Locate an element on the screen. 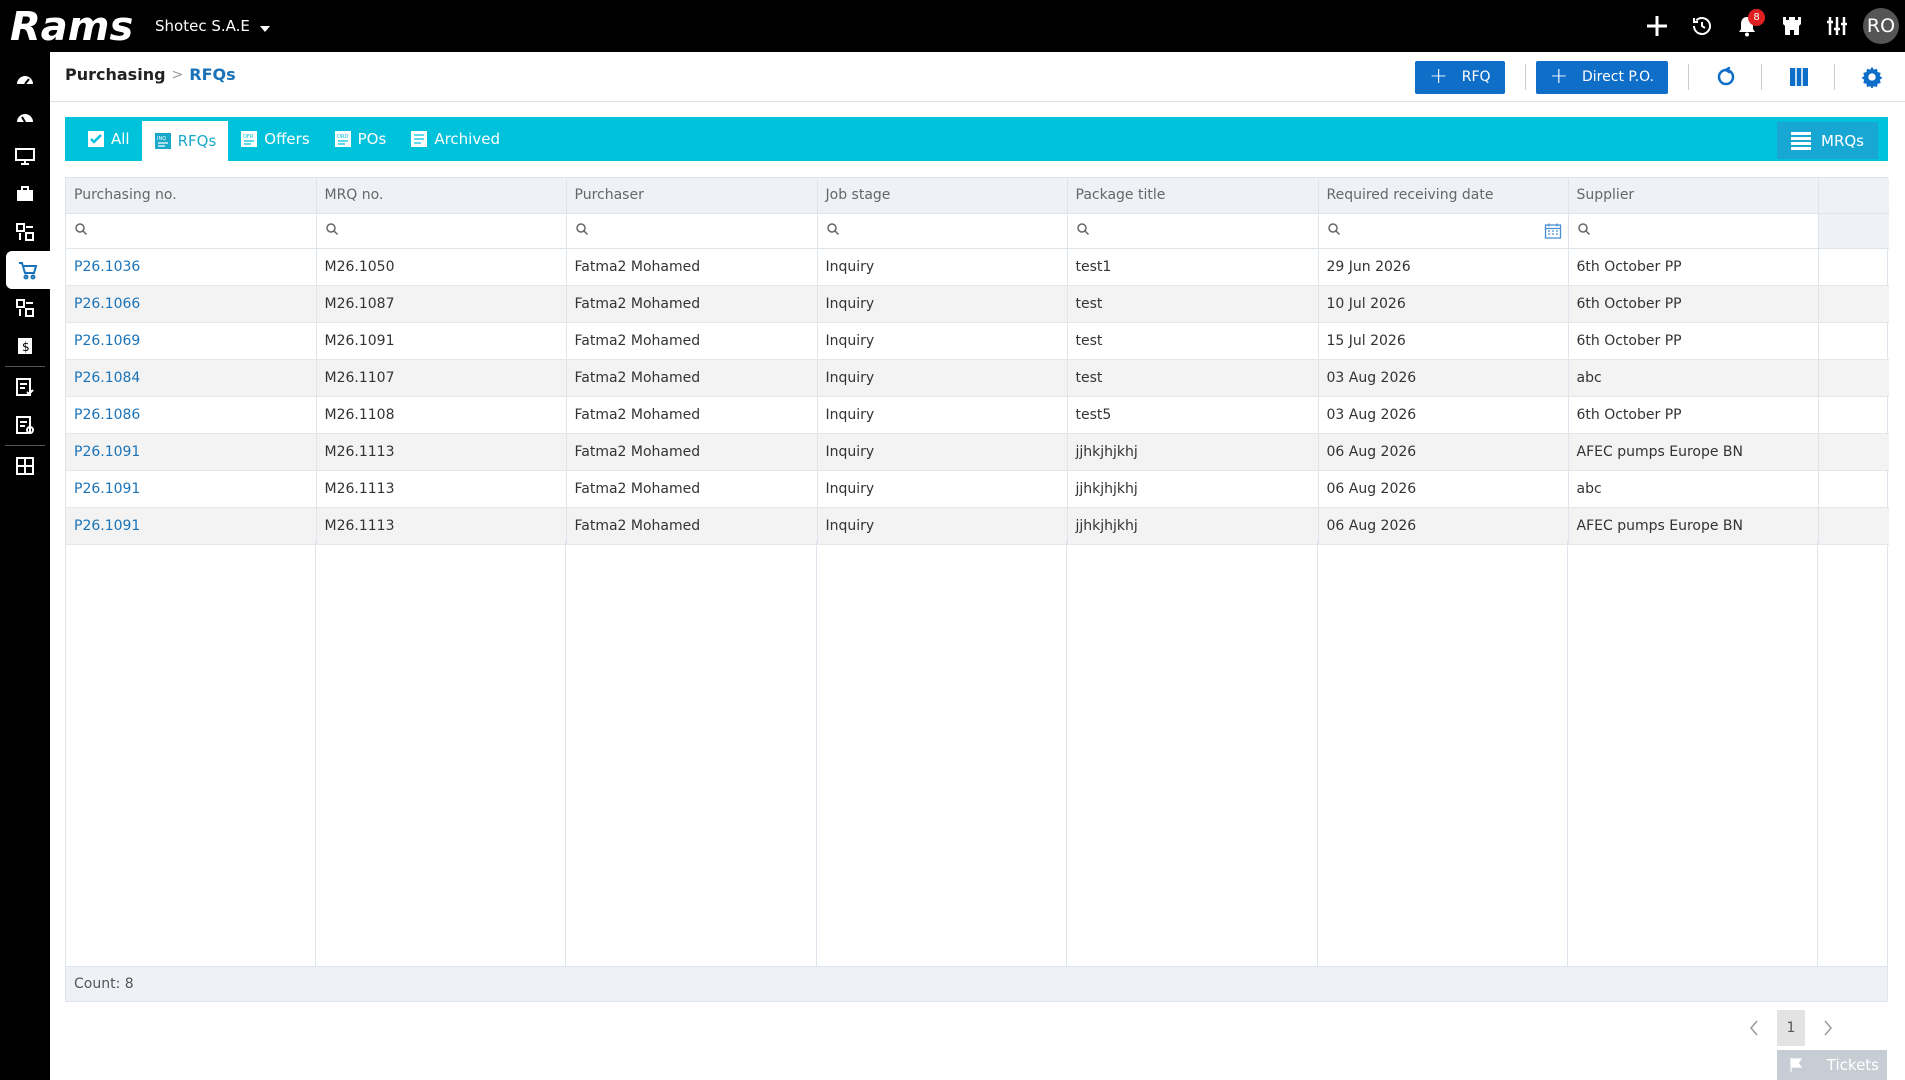 The width and height of the screenshot is (1905, 1080). col-header-job-stage: Job stage is located at coordinates (942, 195).